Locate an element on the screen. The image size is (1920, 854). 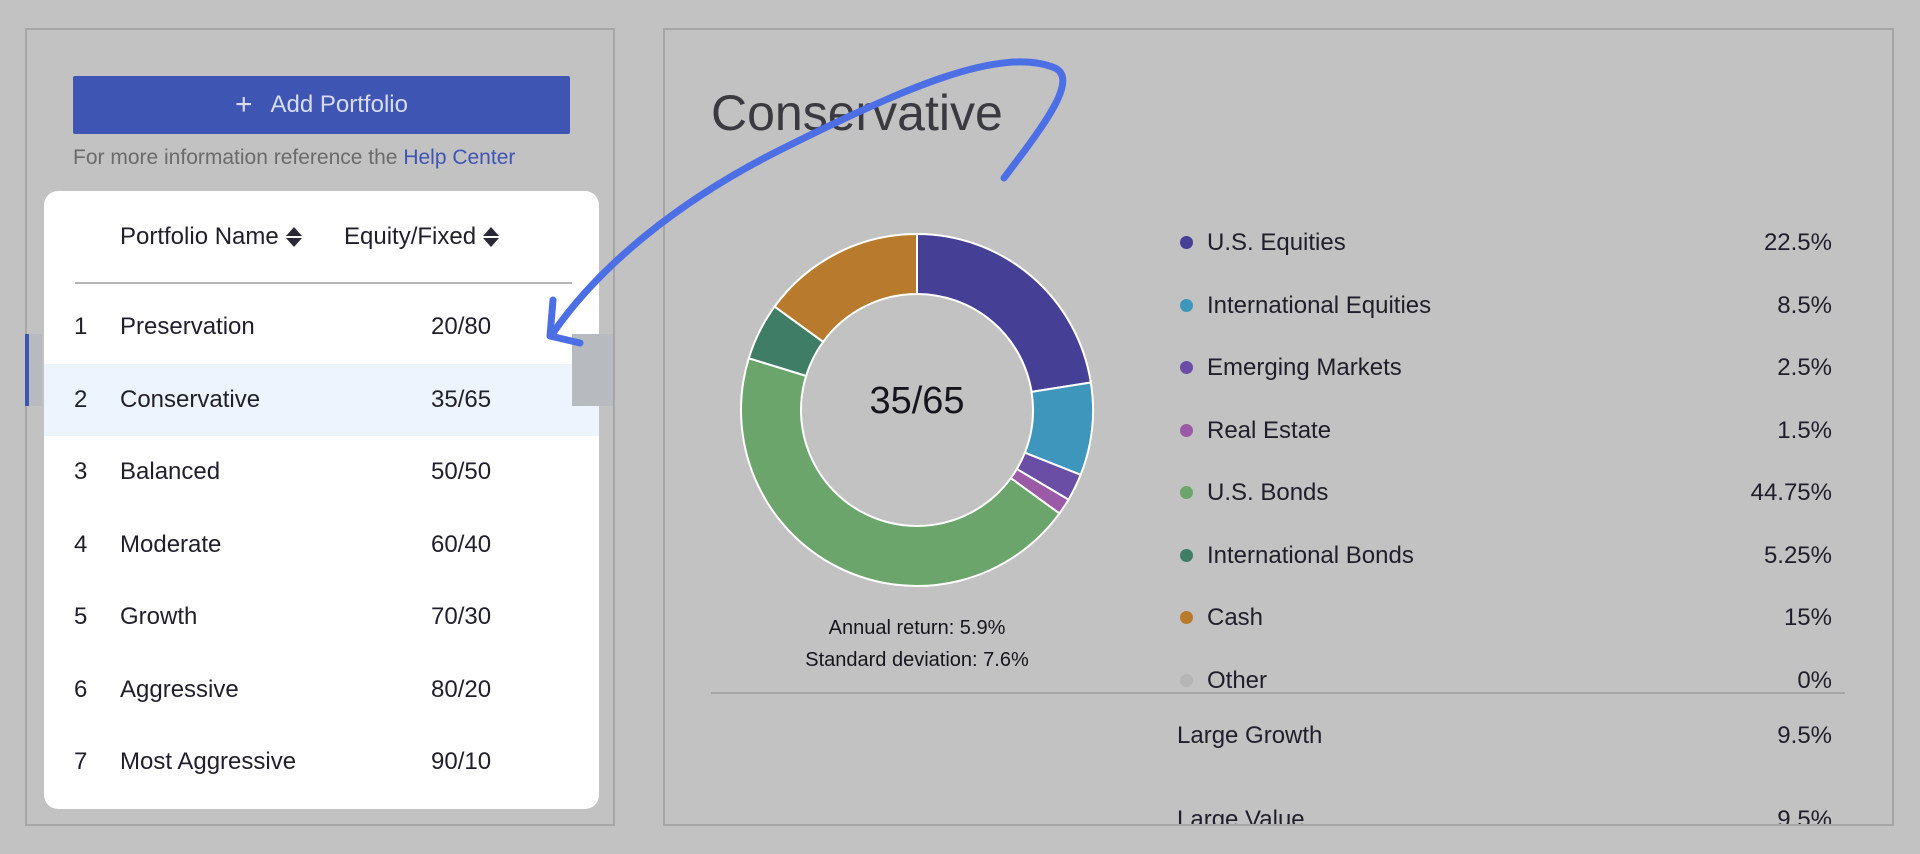
header-portfolio-name-label: Portfolio Name is located at coordinates (199, 236).